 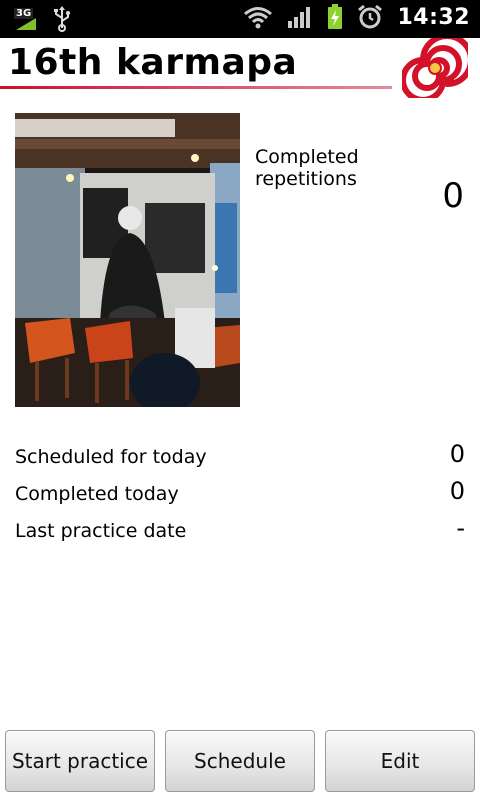 I want to click on app-header: 16th karmapa, so click(x=240, y=68).